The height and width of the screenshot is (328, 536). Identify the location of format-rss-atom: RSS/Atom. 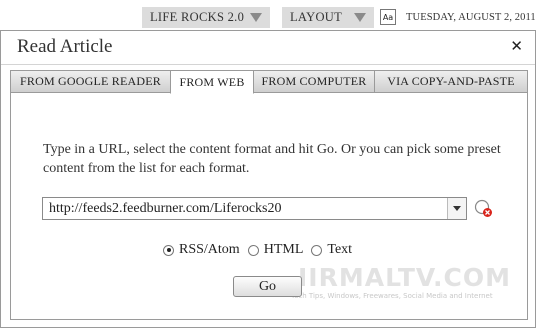
(201, 250).